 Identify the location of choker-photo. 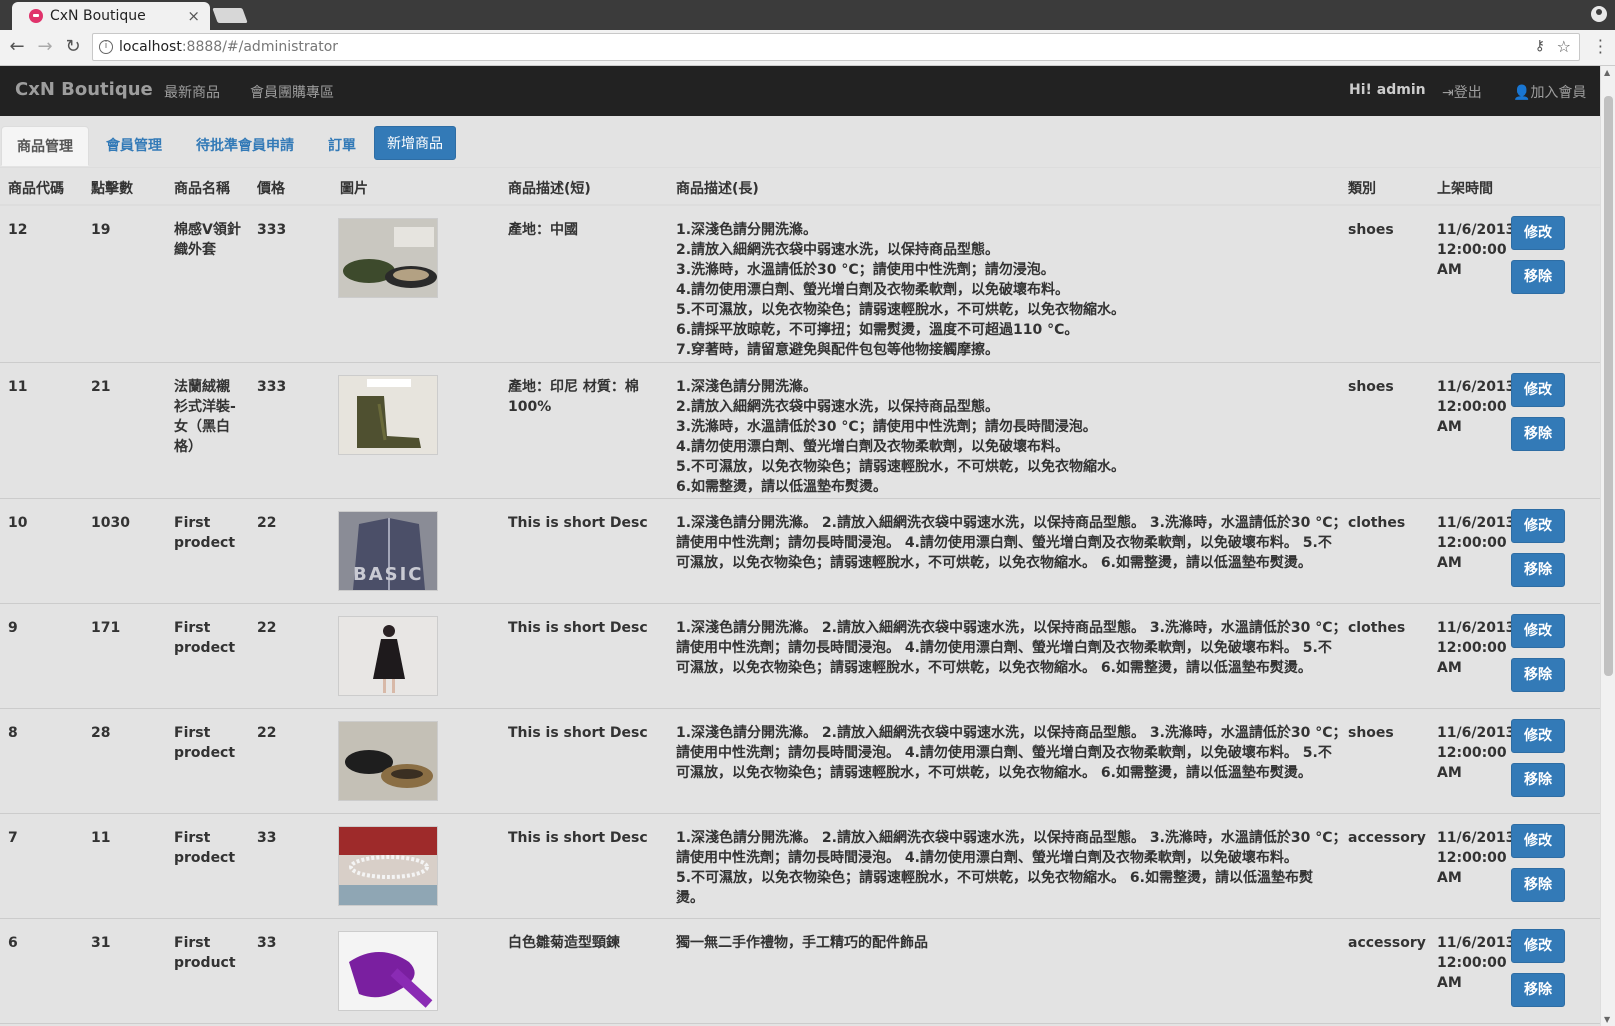
(388, 866).